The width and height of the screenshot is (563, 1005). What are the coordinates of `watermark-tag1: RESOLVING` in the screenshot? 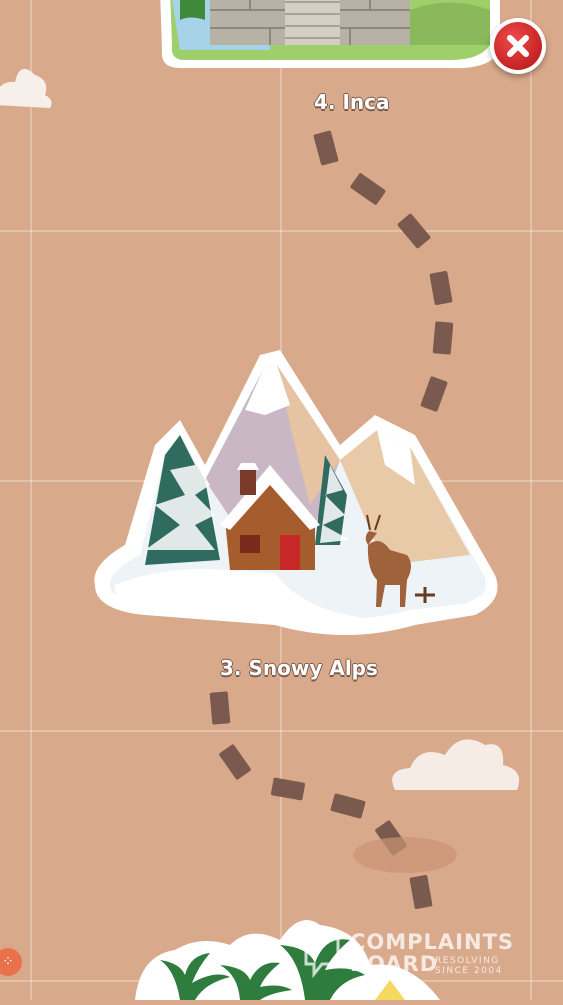 It's located at (467, 961).